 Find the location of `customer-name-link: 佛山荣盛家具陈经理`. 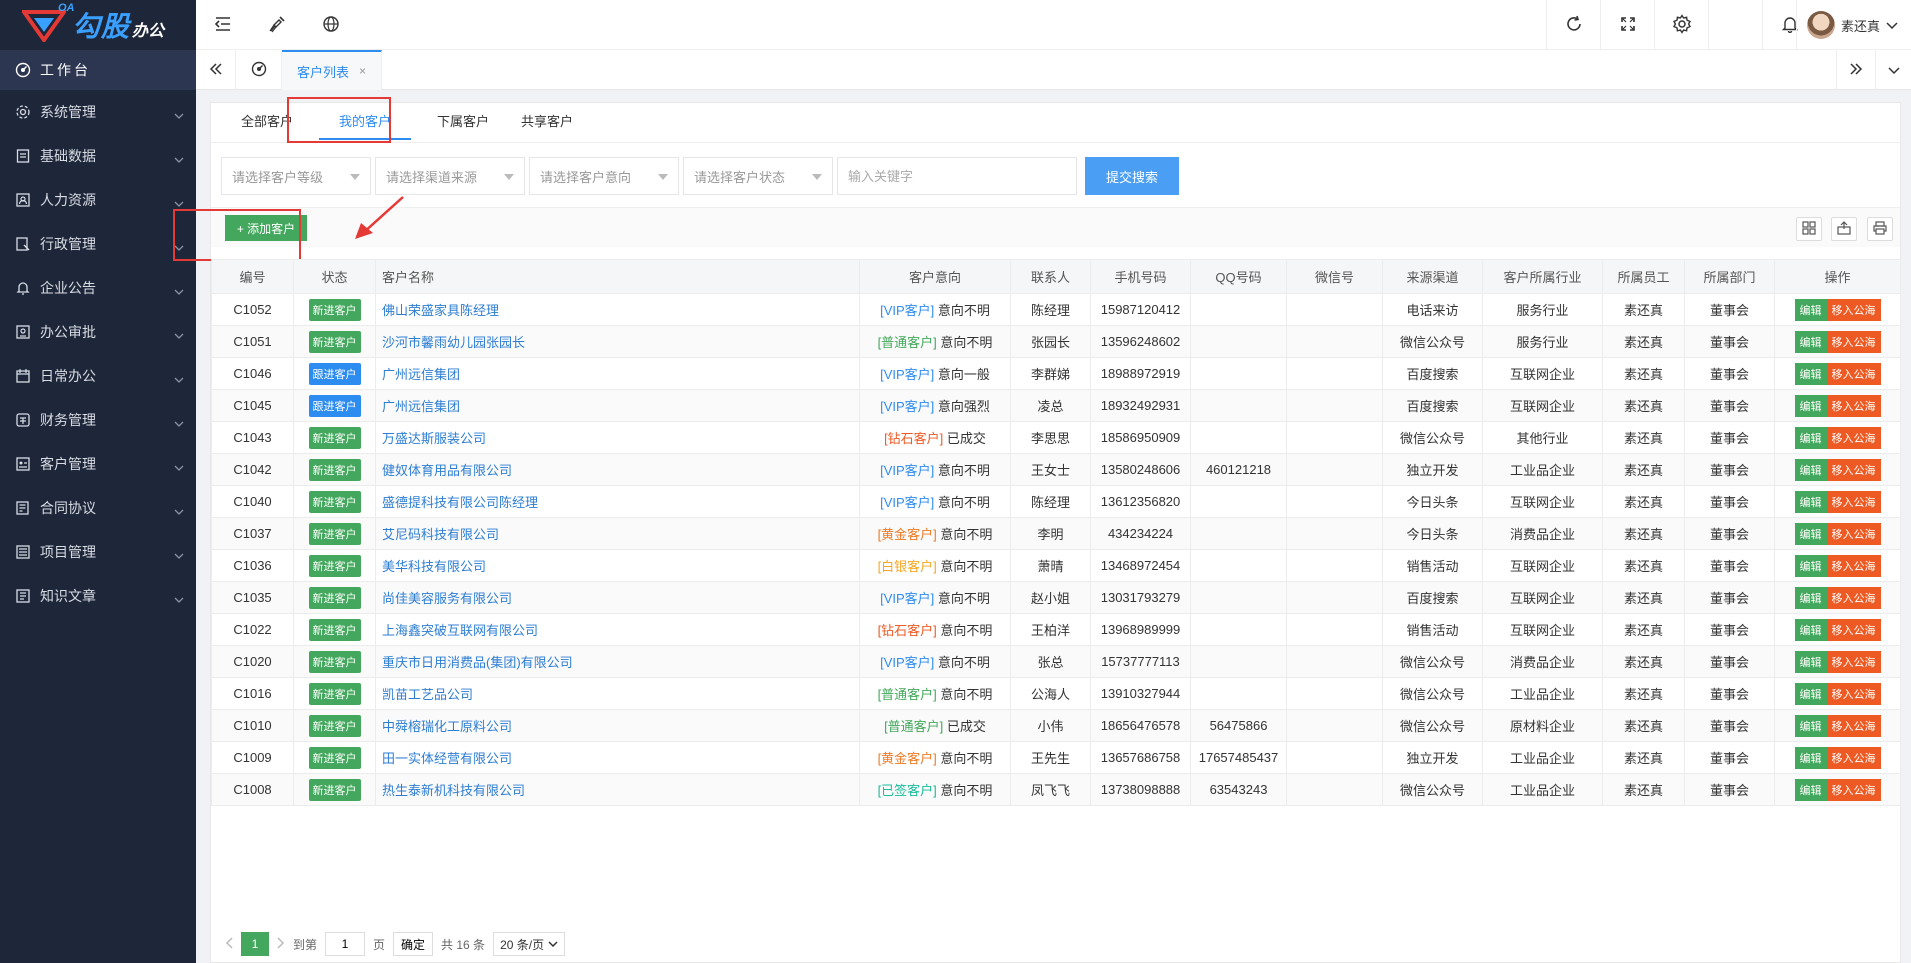

customer-name-link: 佛山荣盛家具陈经理 is located at coordinates (440, 310).